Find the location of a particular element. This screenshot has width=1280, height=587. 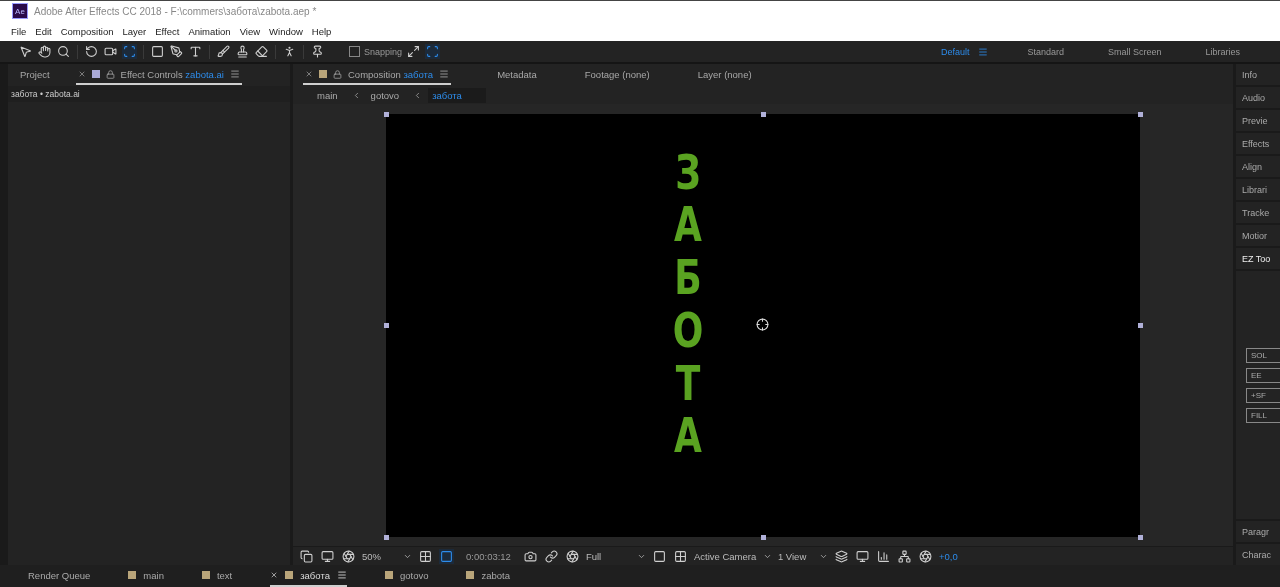

monitor-icon is located at coordinates (327, 556).